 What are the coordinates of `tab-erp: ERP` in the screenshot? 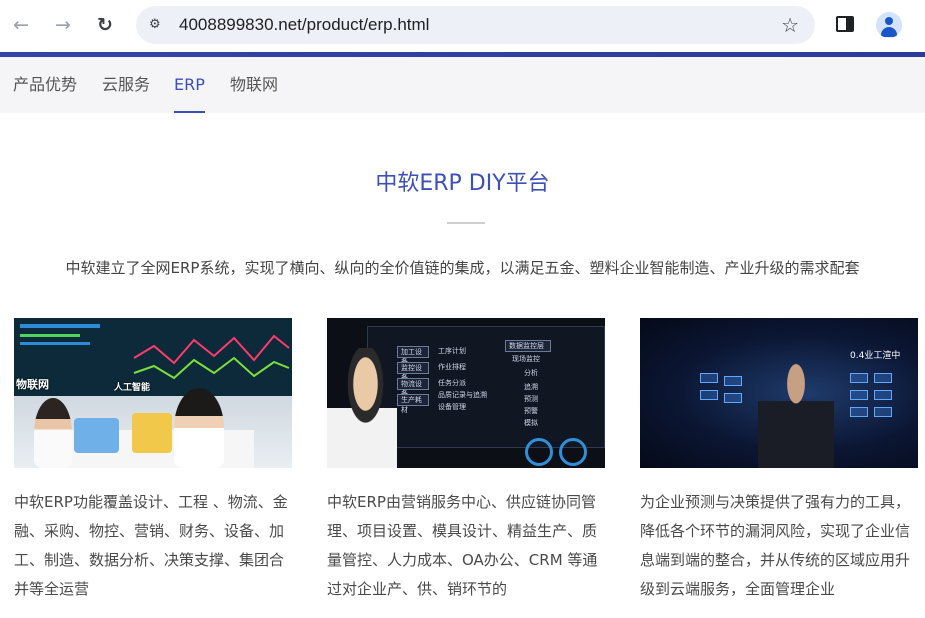 It's located at (189, 85).